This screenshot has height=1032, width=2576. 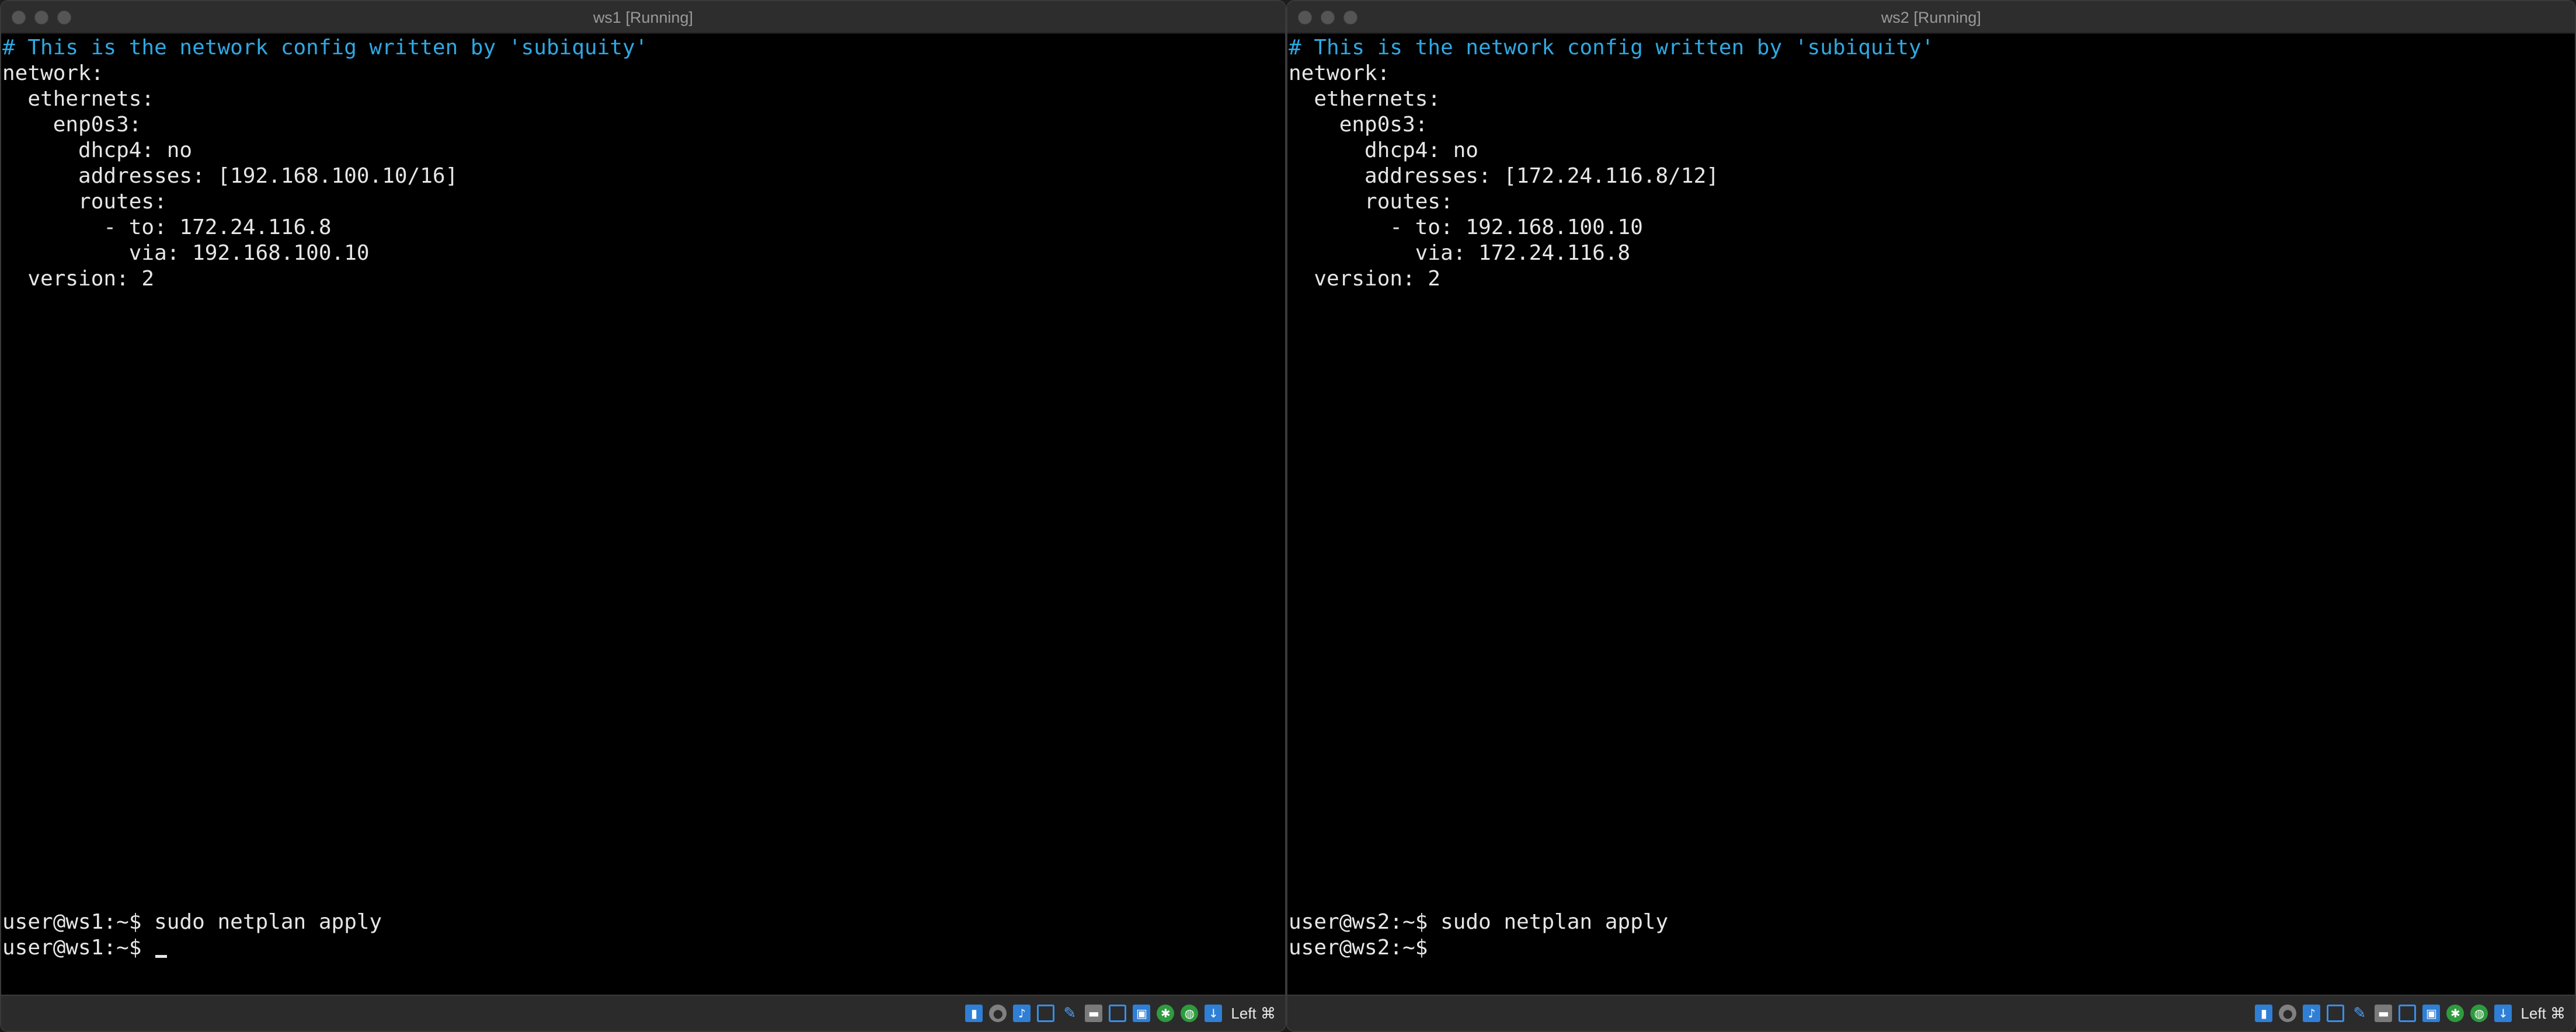 I want to click on window-titlebar: ws1 [Running], so click(x=643, y=17).